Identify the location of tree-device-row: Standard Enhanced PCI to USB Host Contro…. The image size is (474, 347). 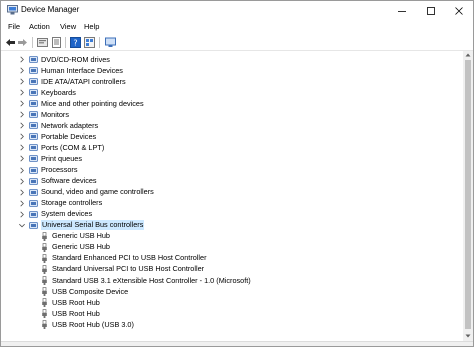
(232, 258).